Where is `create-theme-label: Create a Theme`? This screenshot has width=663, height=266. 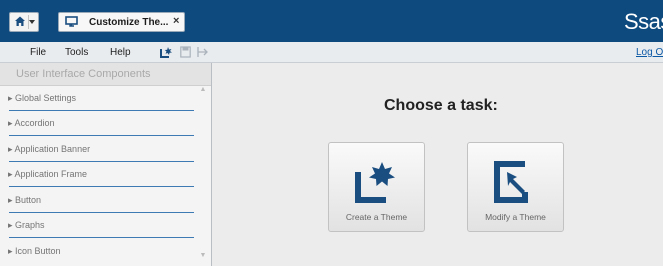 create-theme-label: Create a Theme is located at coordinates (376, 217).